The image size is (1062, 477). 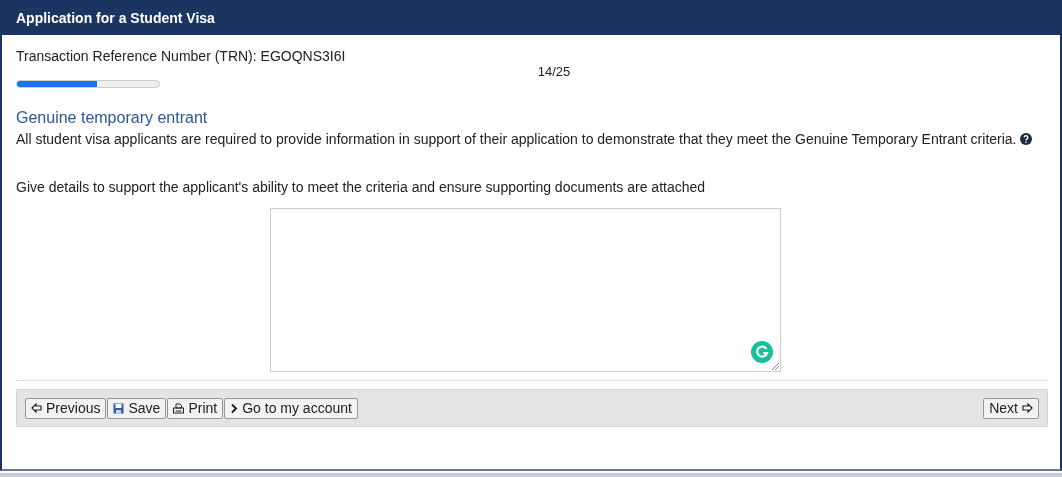 What do you see at coordinates (554, 72) in the screenshot?
I see `step-counter: 14/25` at bounding box center [554, 72].